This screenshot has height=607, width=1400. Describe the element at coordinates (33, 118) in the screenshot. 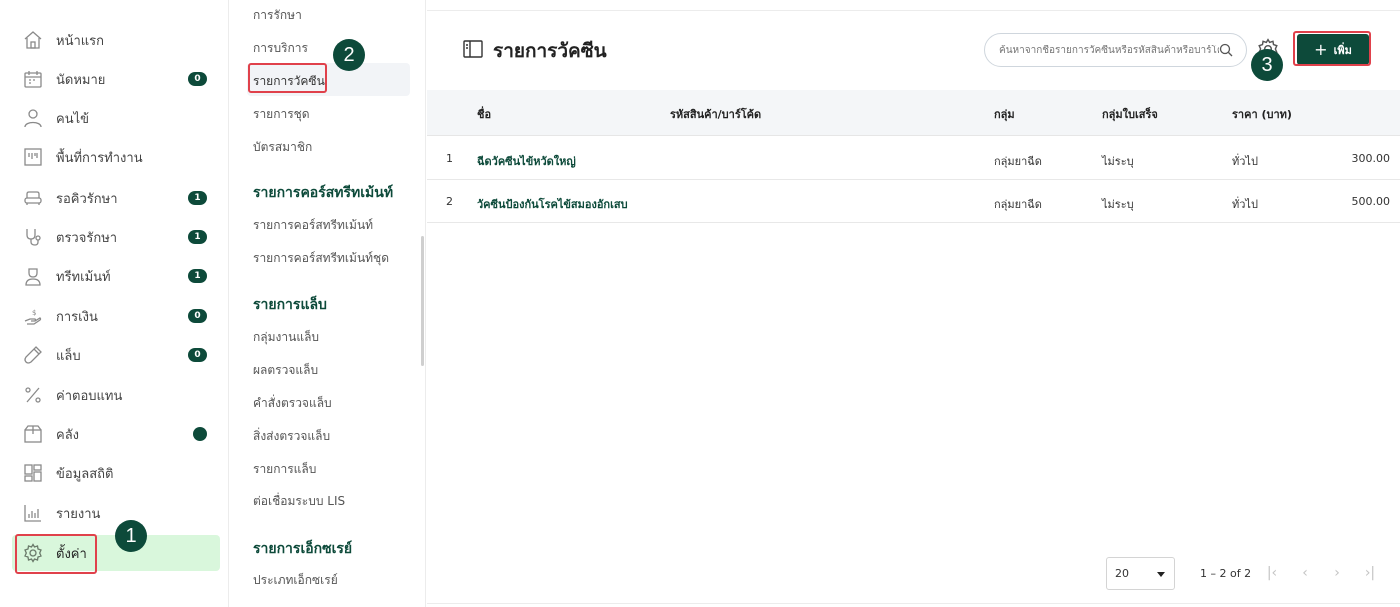

I see `user-icon` at that location.